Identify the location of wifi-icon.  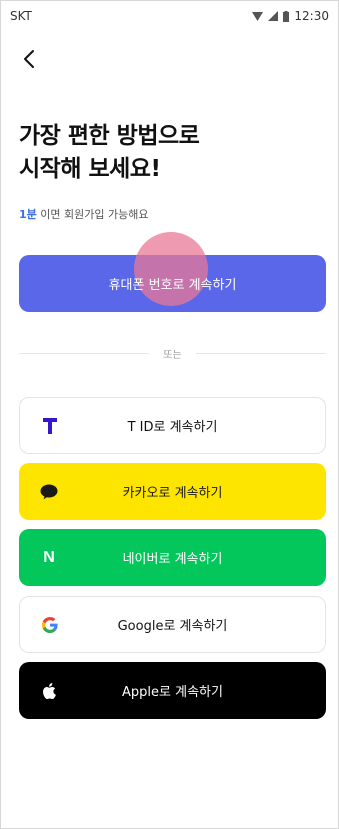
(258, 16).